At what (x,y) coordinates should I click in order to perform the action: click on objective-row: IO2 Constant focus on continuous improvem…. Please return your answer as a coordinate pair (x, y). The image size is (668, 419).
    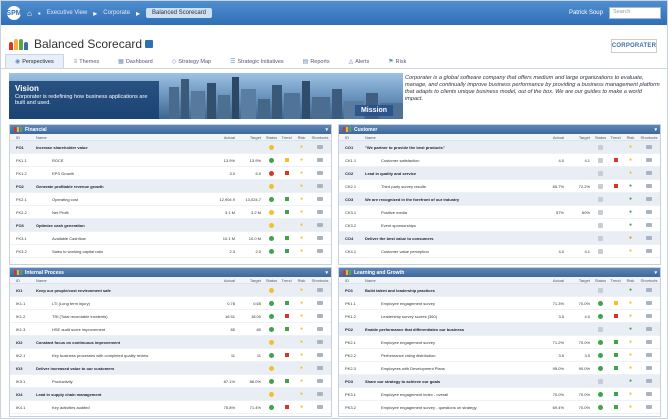
    Looking at the image, I should click on (170, 342).